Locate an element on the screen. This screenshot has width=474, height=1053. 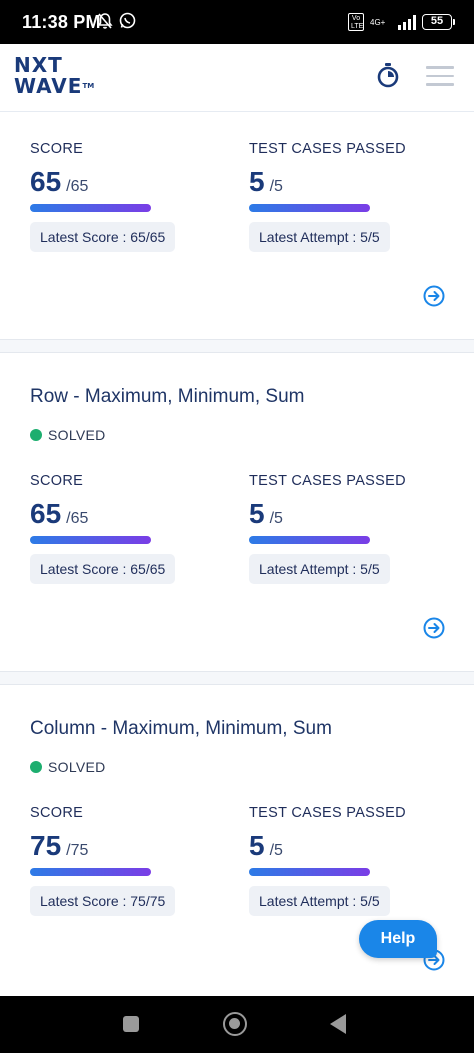
logo-tm: TM is located at coordinates (88, 86).